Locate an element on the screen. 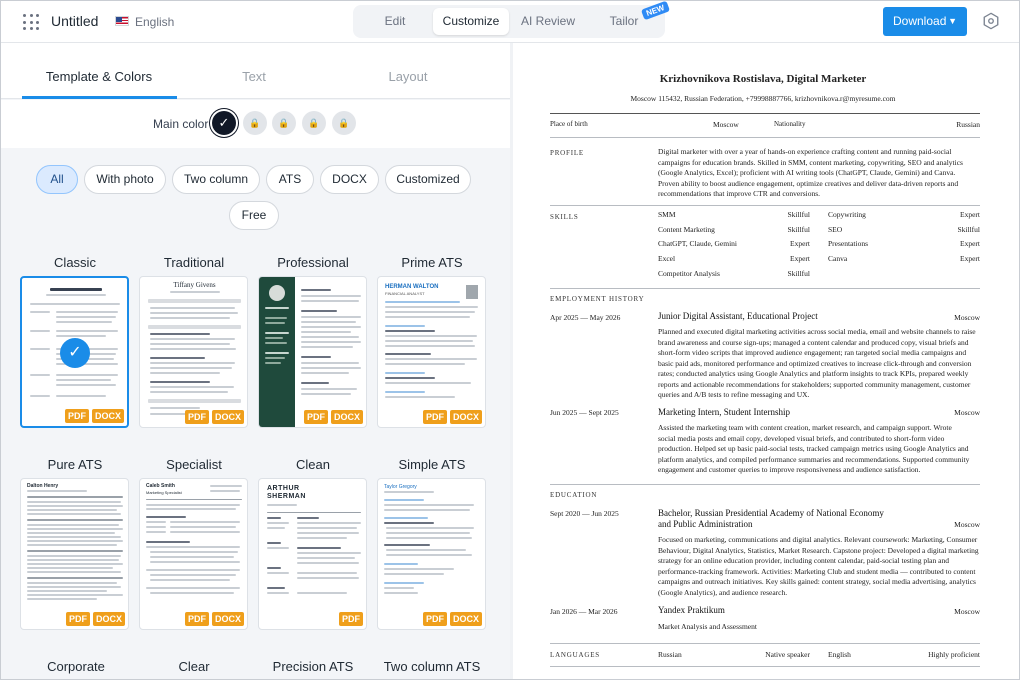 Image resolution: width=1020 pixels, height=680 pixels. template-card-prime-ats: HERMAN WALTON FINANCIAL ANALYST PDF DOCX is located at coordinates (431, 352).